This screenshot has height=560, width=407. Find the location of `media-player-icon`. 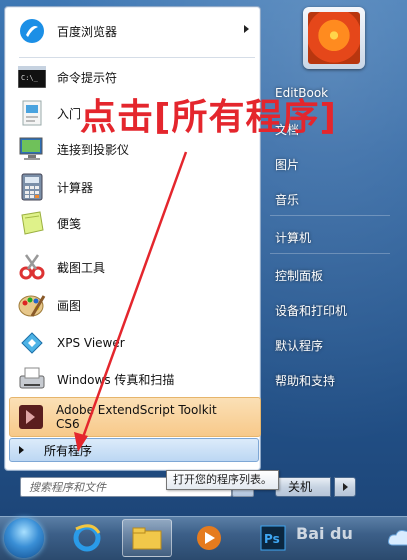

media-player-icon is located at coordinates (209, 538).